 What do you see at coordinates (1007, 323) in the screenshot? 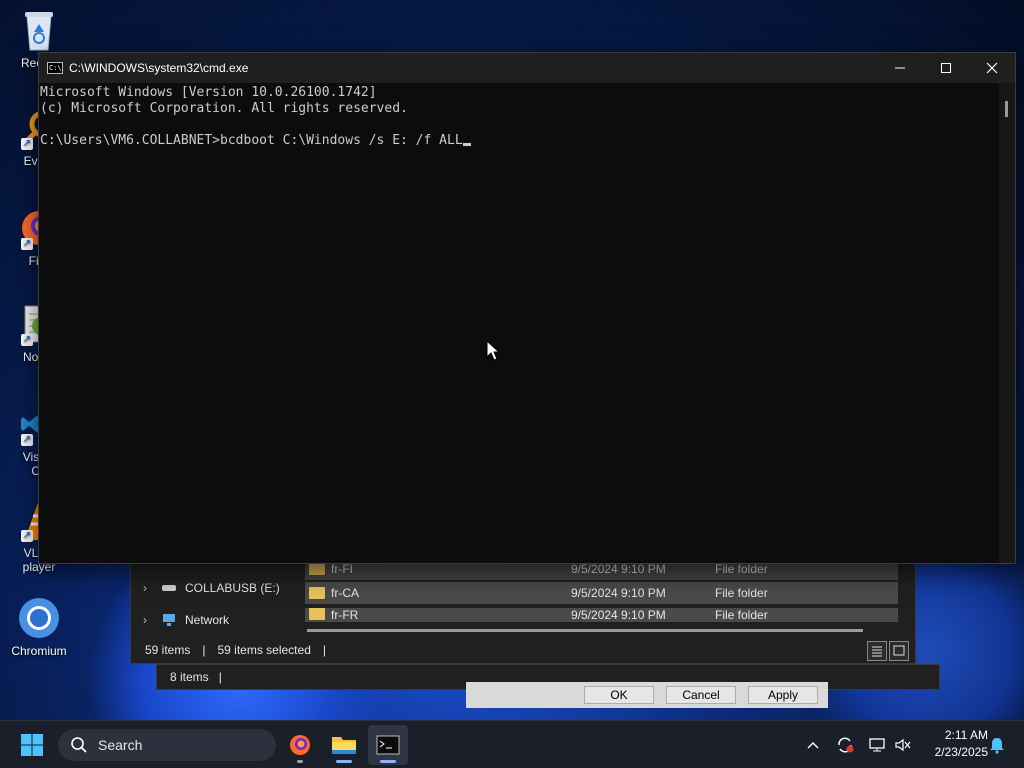
I see `vertical-scrollbar` at bounding box center [1007, 323].